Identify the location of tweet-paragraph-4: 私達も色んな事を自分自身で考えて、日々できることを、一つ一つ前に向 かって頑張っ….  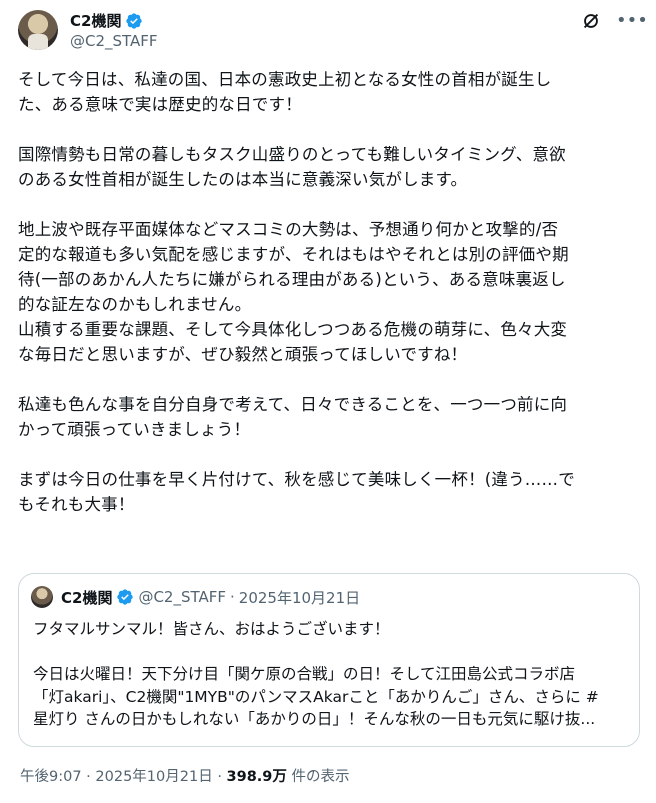
(293, 417).